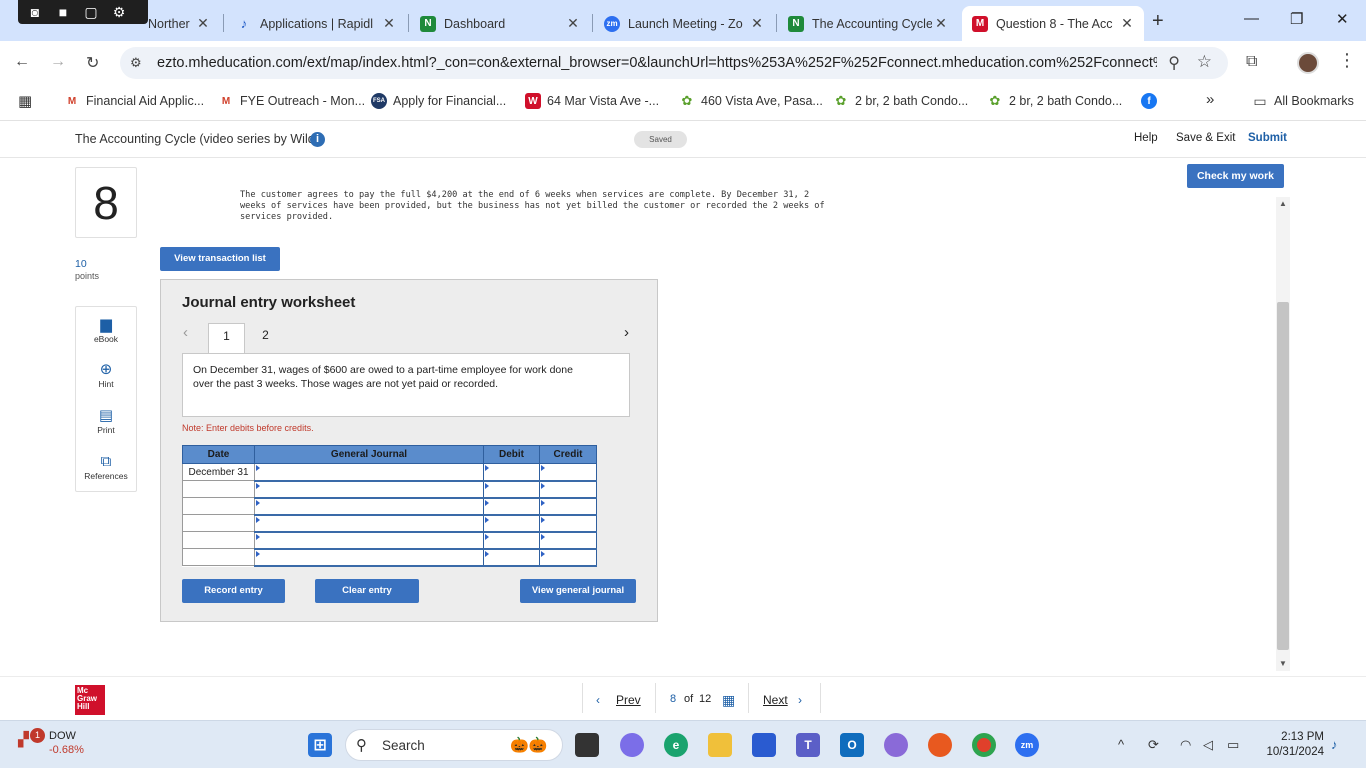 This screenshot has height=768, width=1366. I want to click on minimize-button: —, so click(1251, 18).